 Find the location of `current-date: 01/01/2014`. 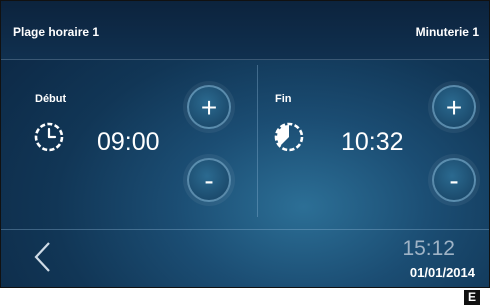

current-date: 01/01/2014 is located at coordinates (442, 272).